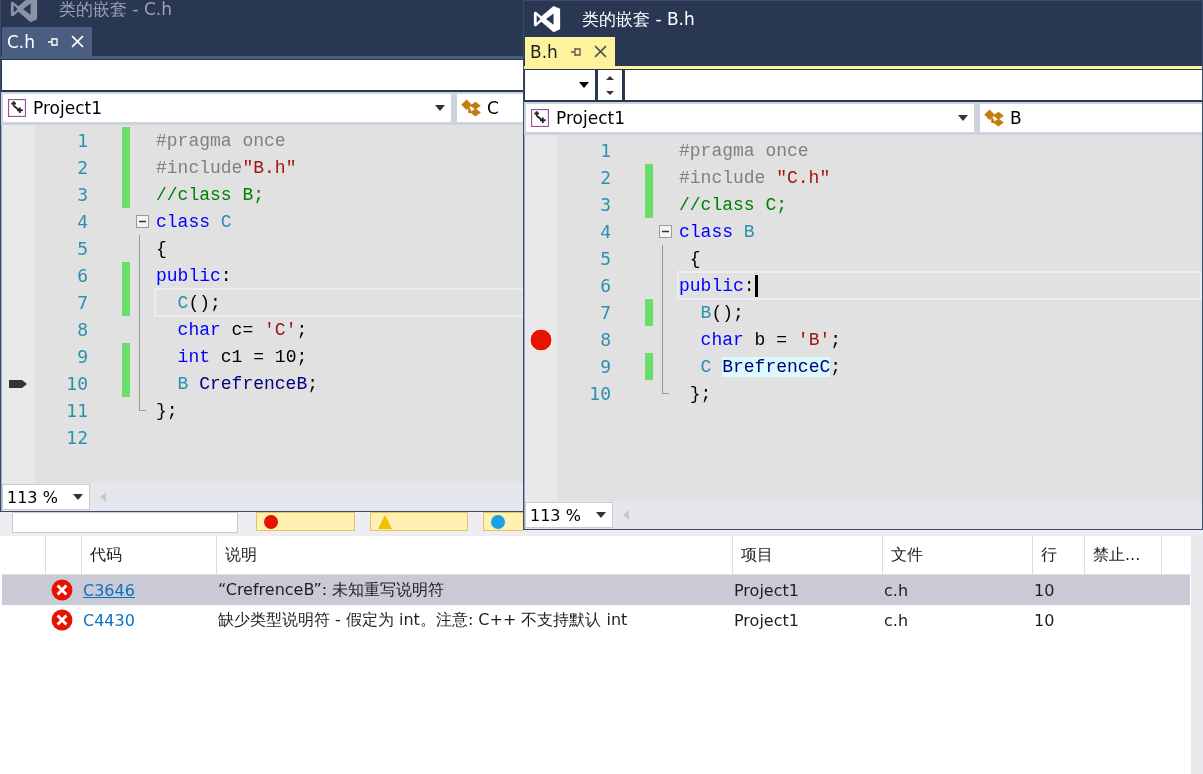 This screenshot has height=774, width=1203. Describe the element at coordinates (638, 19) in the screenshot. I see `window-title: 类的嵌套 - B.h` at that location.